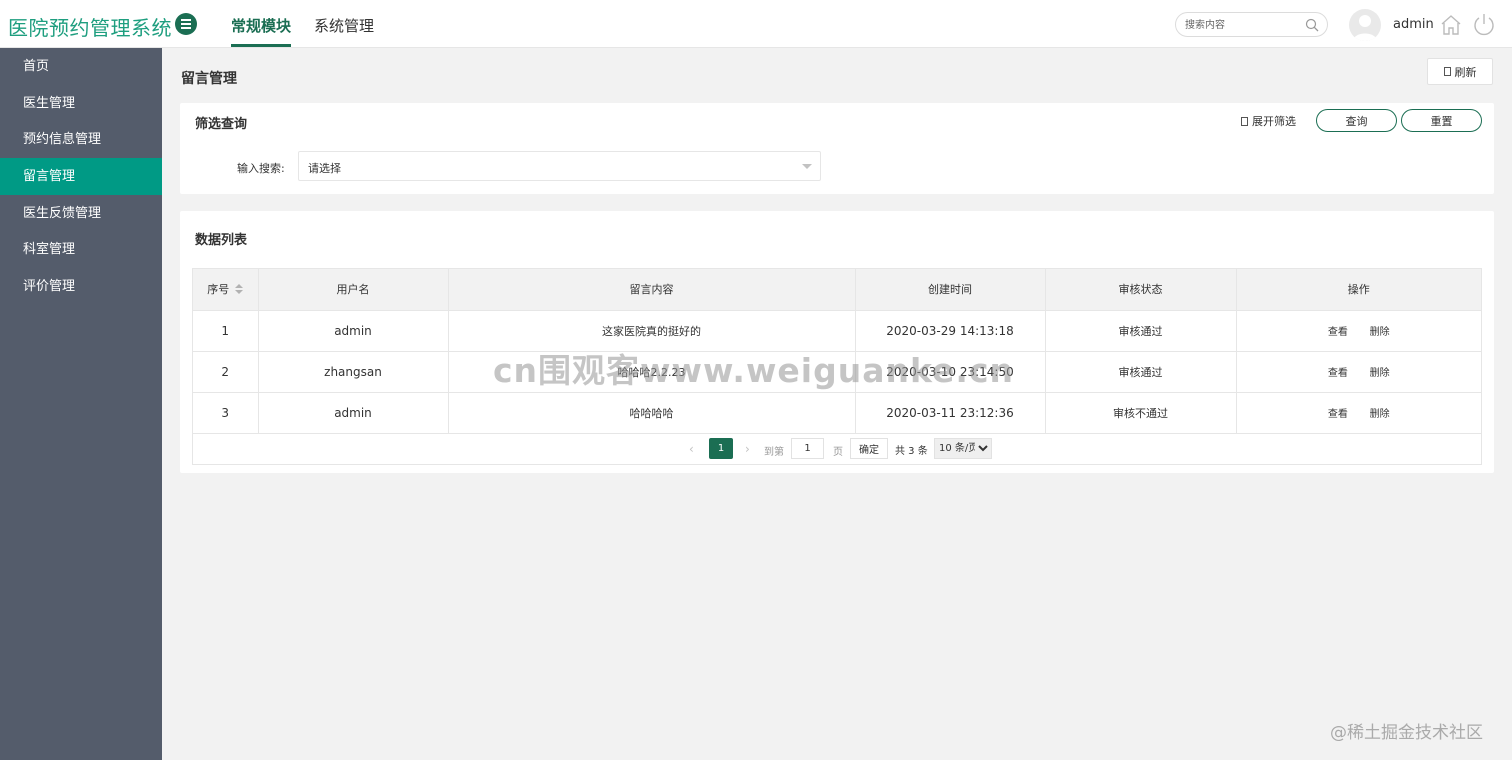 Image resolution: width=1512 pixels, height=760 pixels. Describe the element at coordinates (344, 25) in the screenshot. I see `tab-system-management: 系统管理` at that location.